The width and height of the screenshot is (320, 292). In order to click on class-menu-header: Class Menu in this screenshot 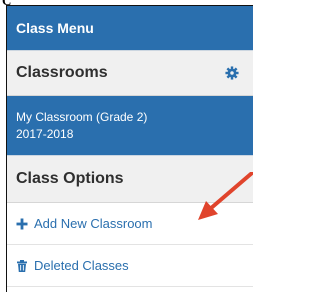, I will do `click(130, 28)`.